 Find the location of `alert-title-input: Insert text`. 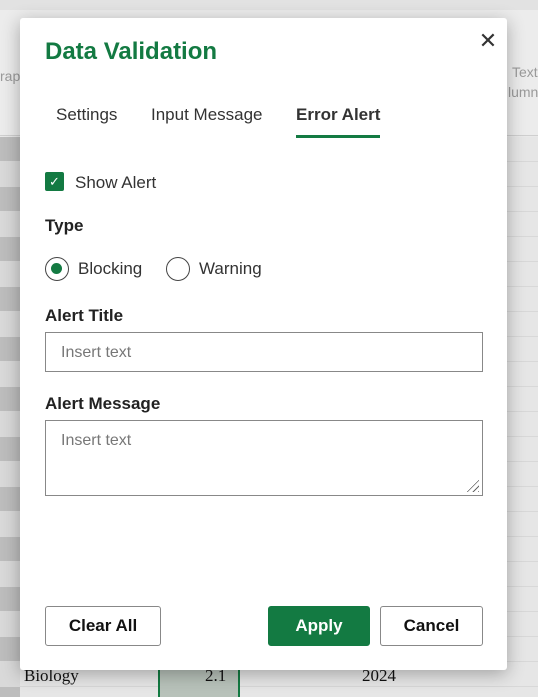

alert-title-input: Insert text is located at coordinates (264, 352).